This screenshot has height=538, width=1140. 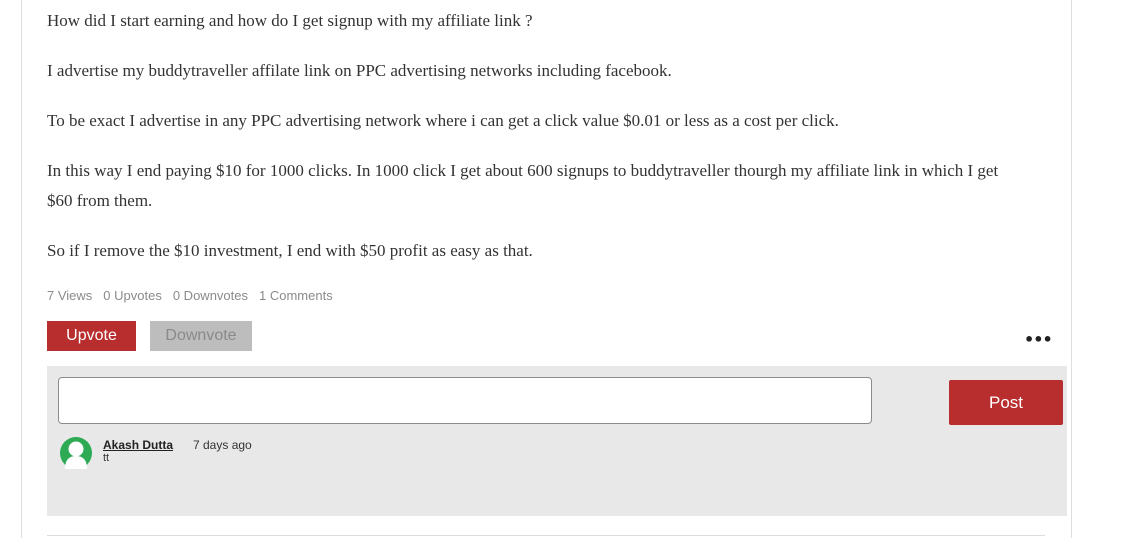 What do you see at coordinates (1071, 269) in the screenshot?
I see `right-border` at bounding box center [1071, 269].